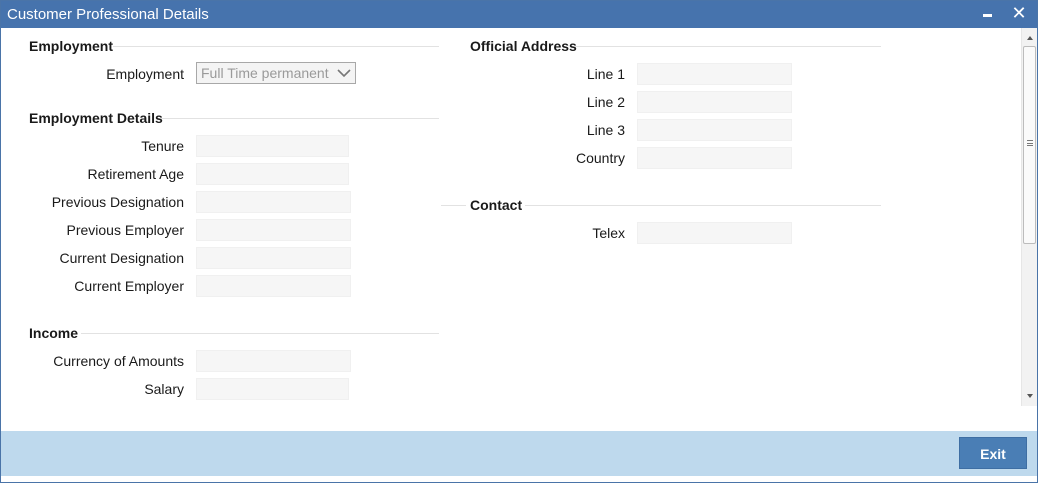 The image size is (1038, 483). What do you see at coordinates (121, 258) in the screenshot?
I see `current-designation-label: Current Designation` at bounding box center [121, 258].